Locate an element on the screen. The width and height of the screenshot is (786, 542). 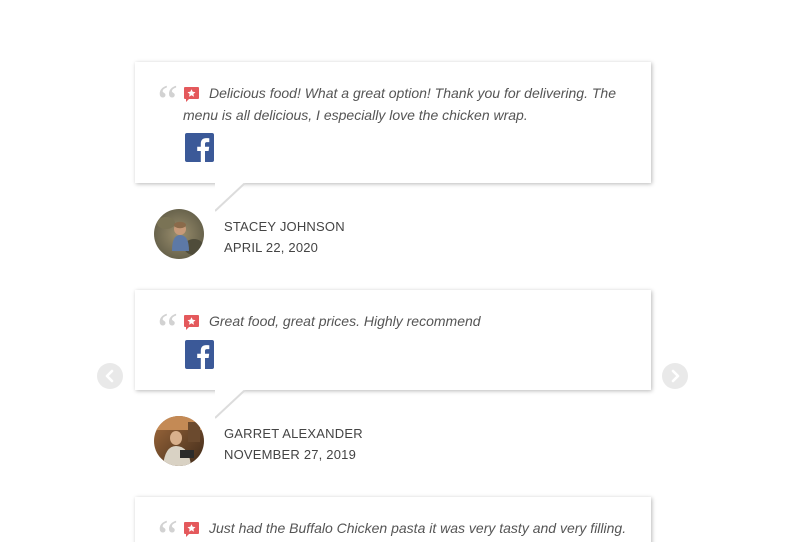
next-button is located at coordinates (675, 376).